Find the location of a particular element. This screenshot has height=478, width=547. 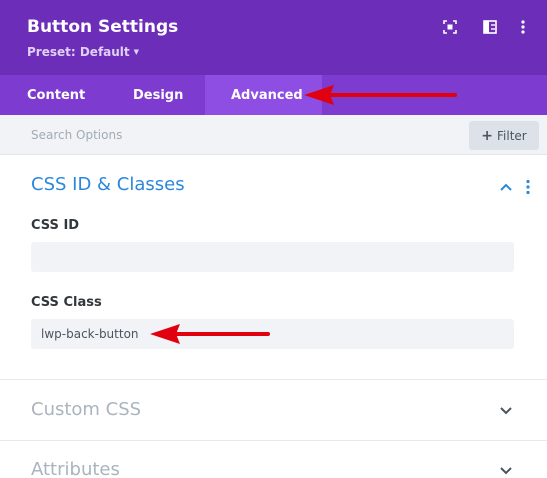

filter-button: + Filter is located at coordinates (504, 135).